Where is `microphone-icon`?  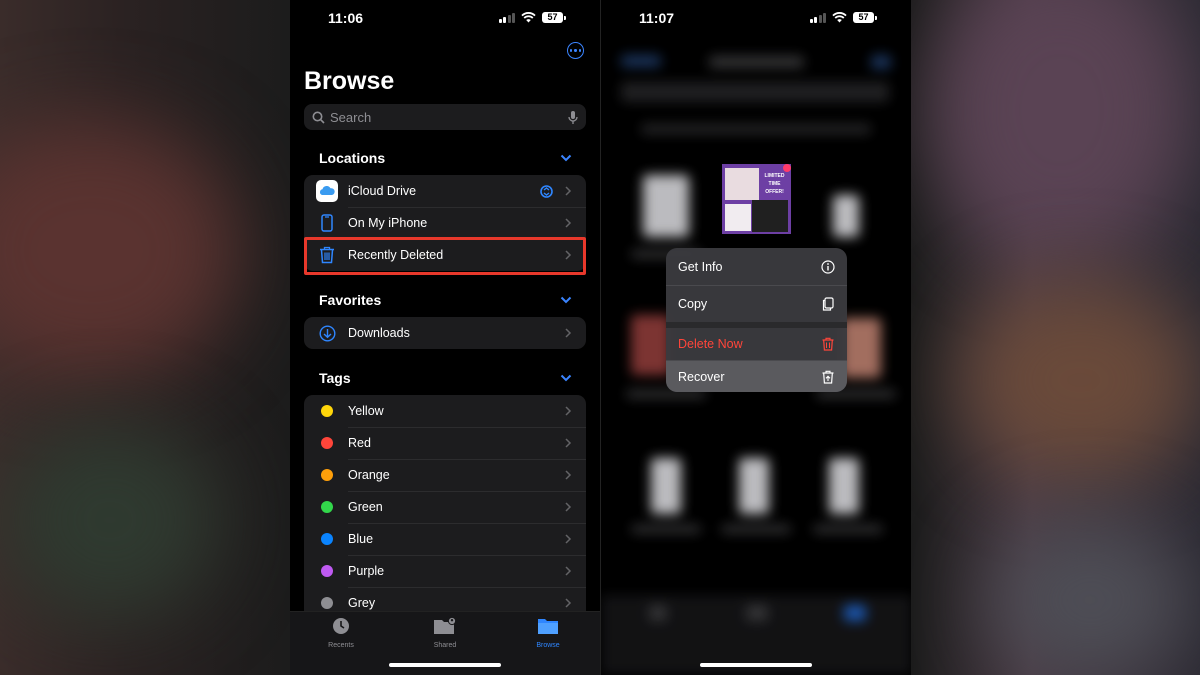
microphone-icon is located at coordinates (573, 117).